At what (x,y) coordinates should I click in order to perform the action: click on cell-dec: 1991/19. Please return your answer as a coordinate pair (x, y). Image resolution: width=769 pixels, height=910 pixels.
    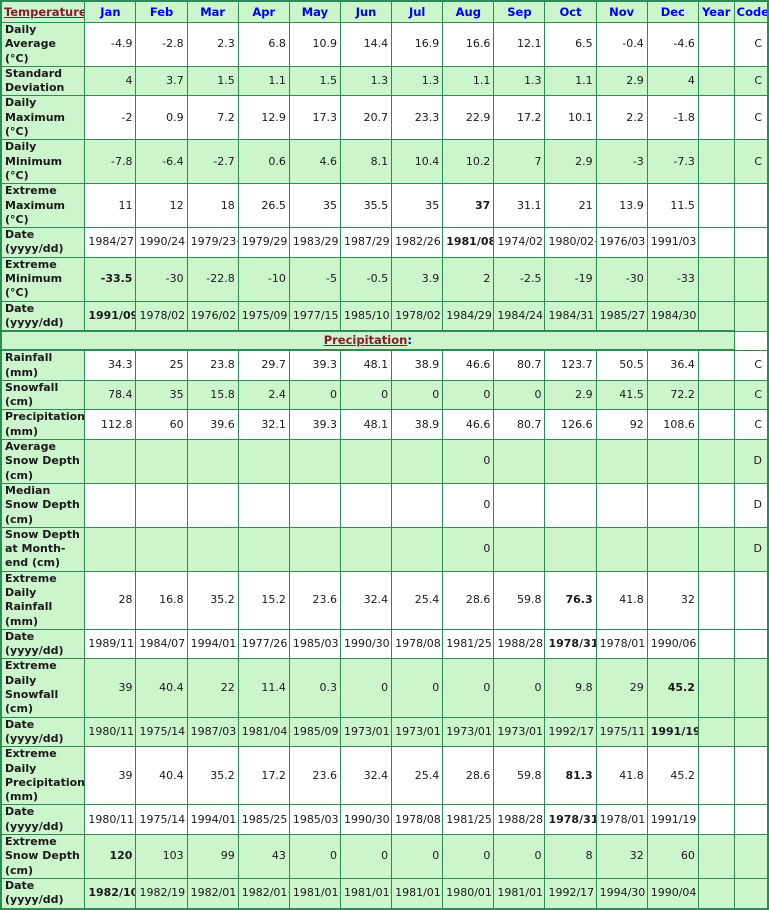
    Looking at the image, I should click on (672, 820).